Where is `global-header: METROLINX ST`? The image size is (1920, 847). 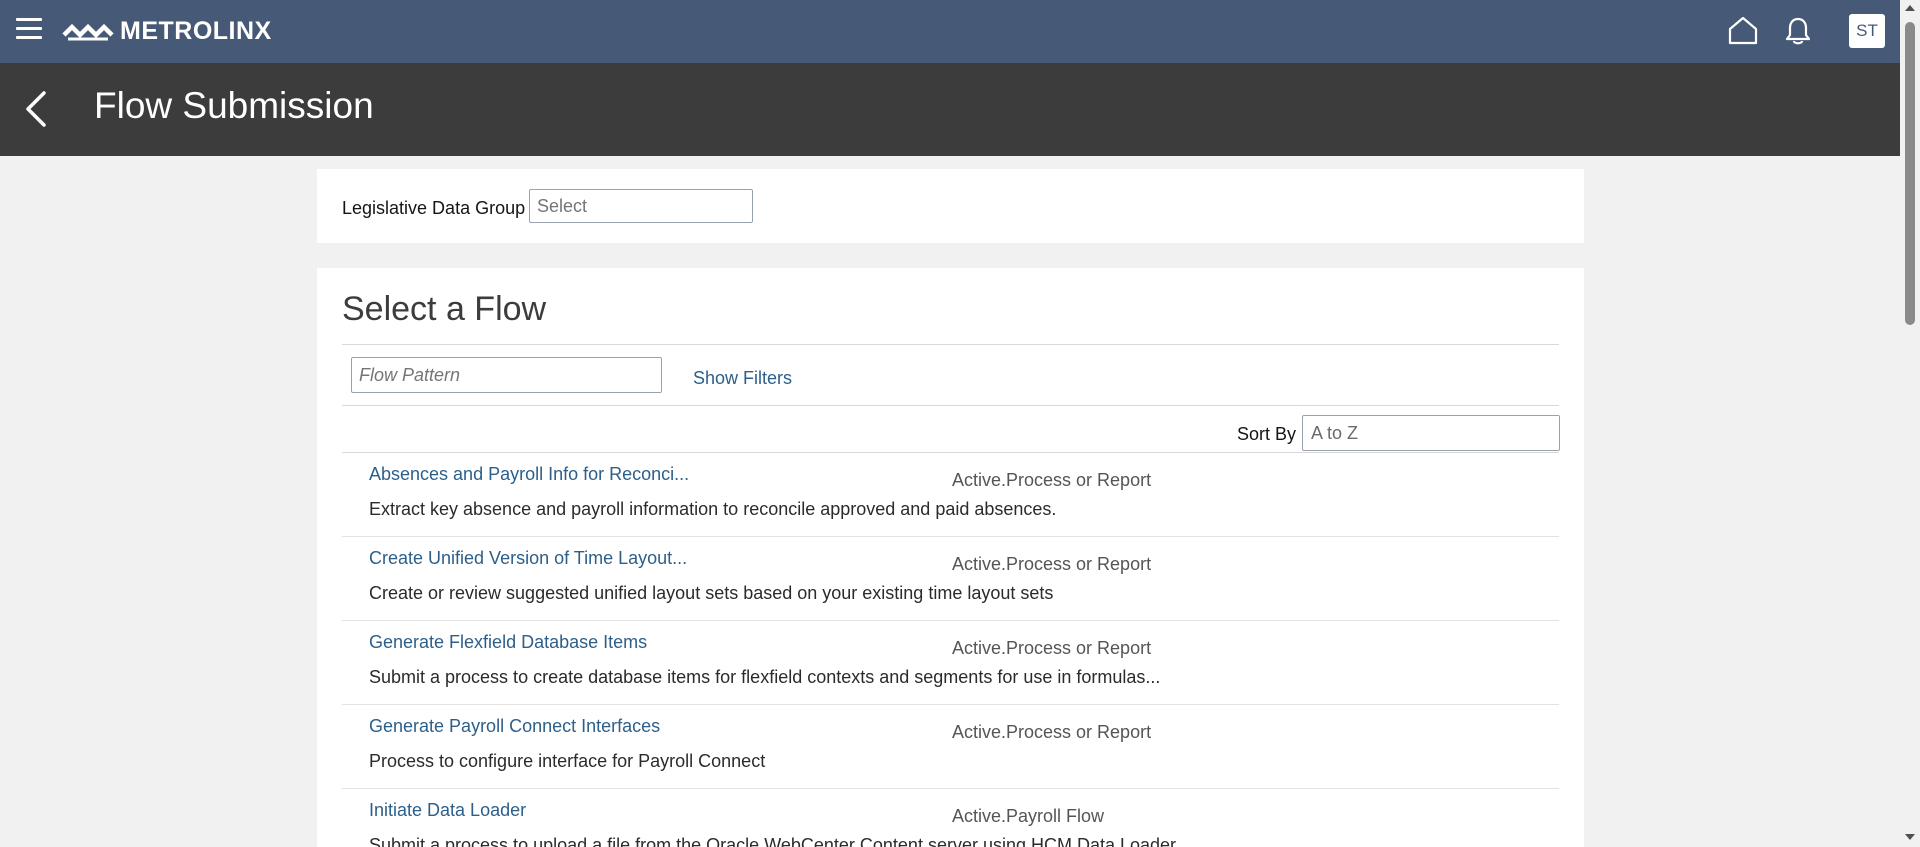 global-header: METROLINX ST is located at coordinates (950, 31).